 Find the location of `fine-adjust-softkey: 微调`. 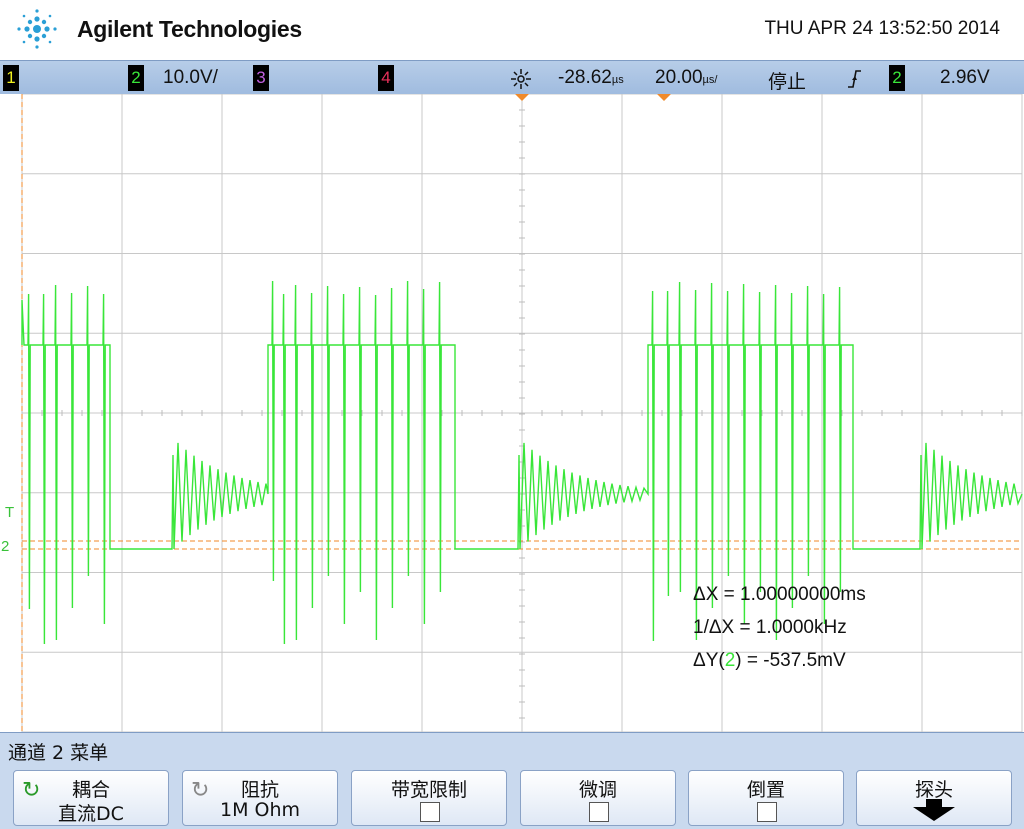

fine-adjust-softkey: 微调 is located at coordinates (598, 798).